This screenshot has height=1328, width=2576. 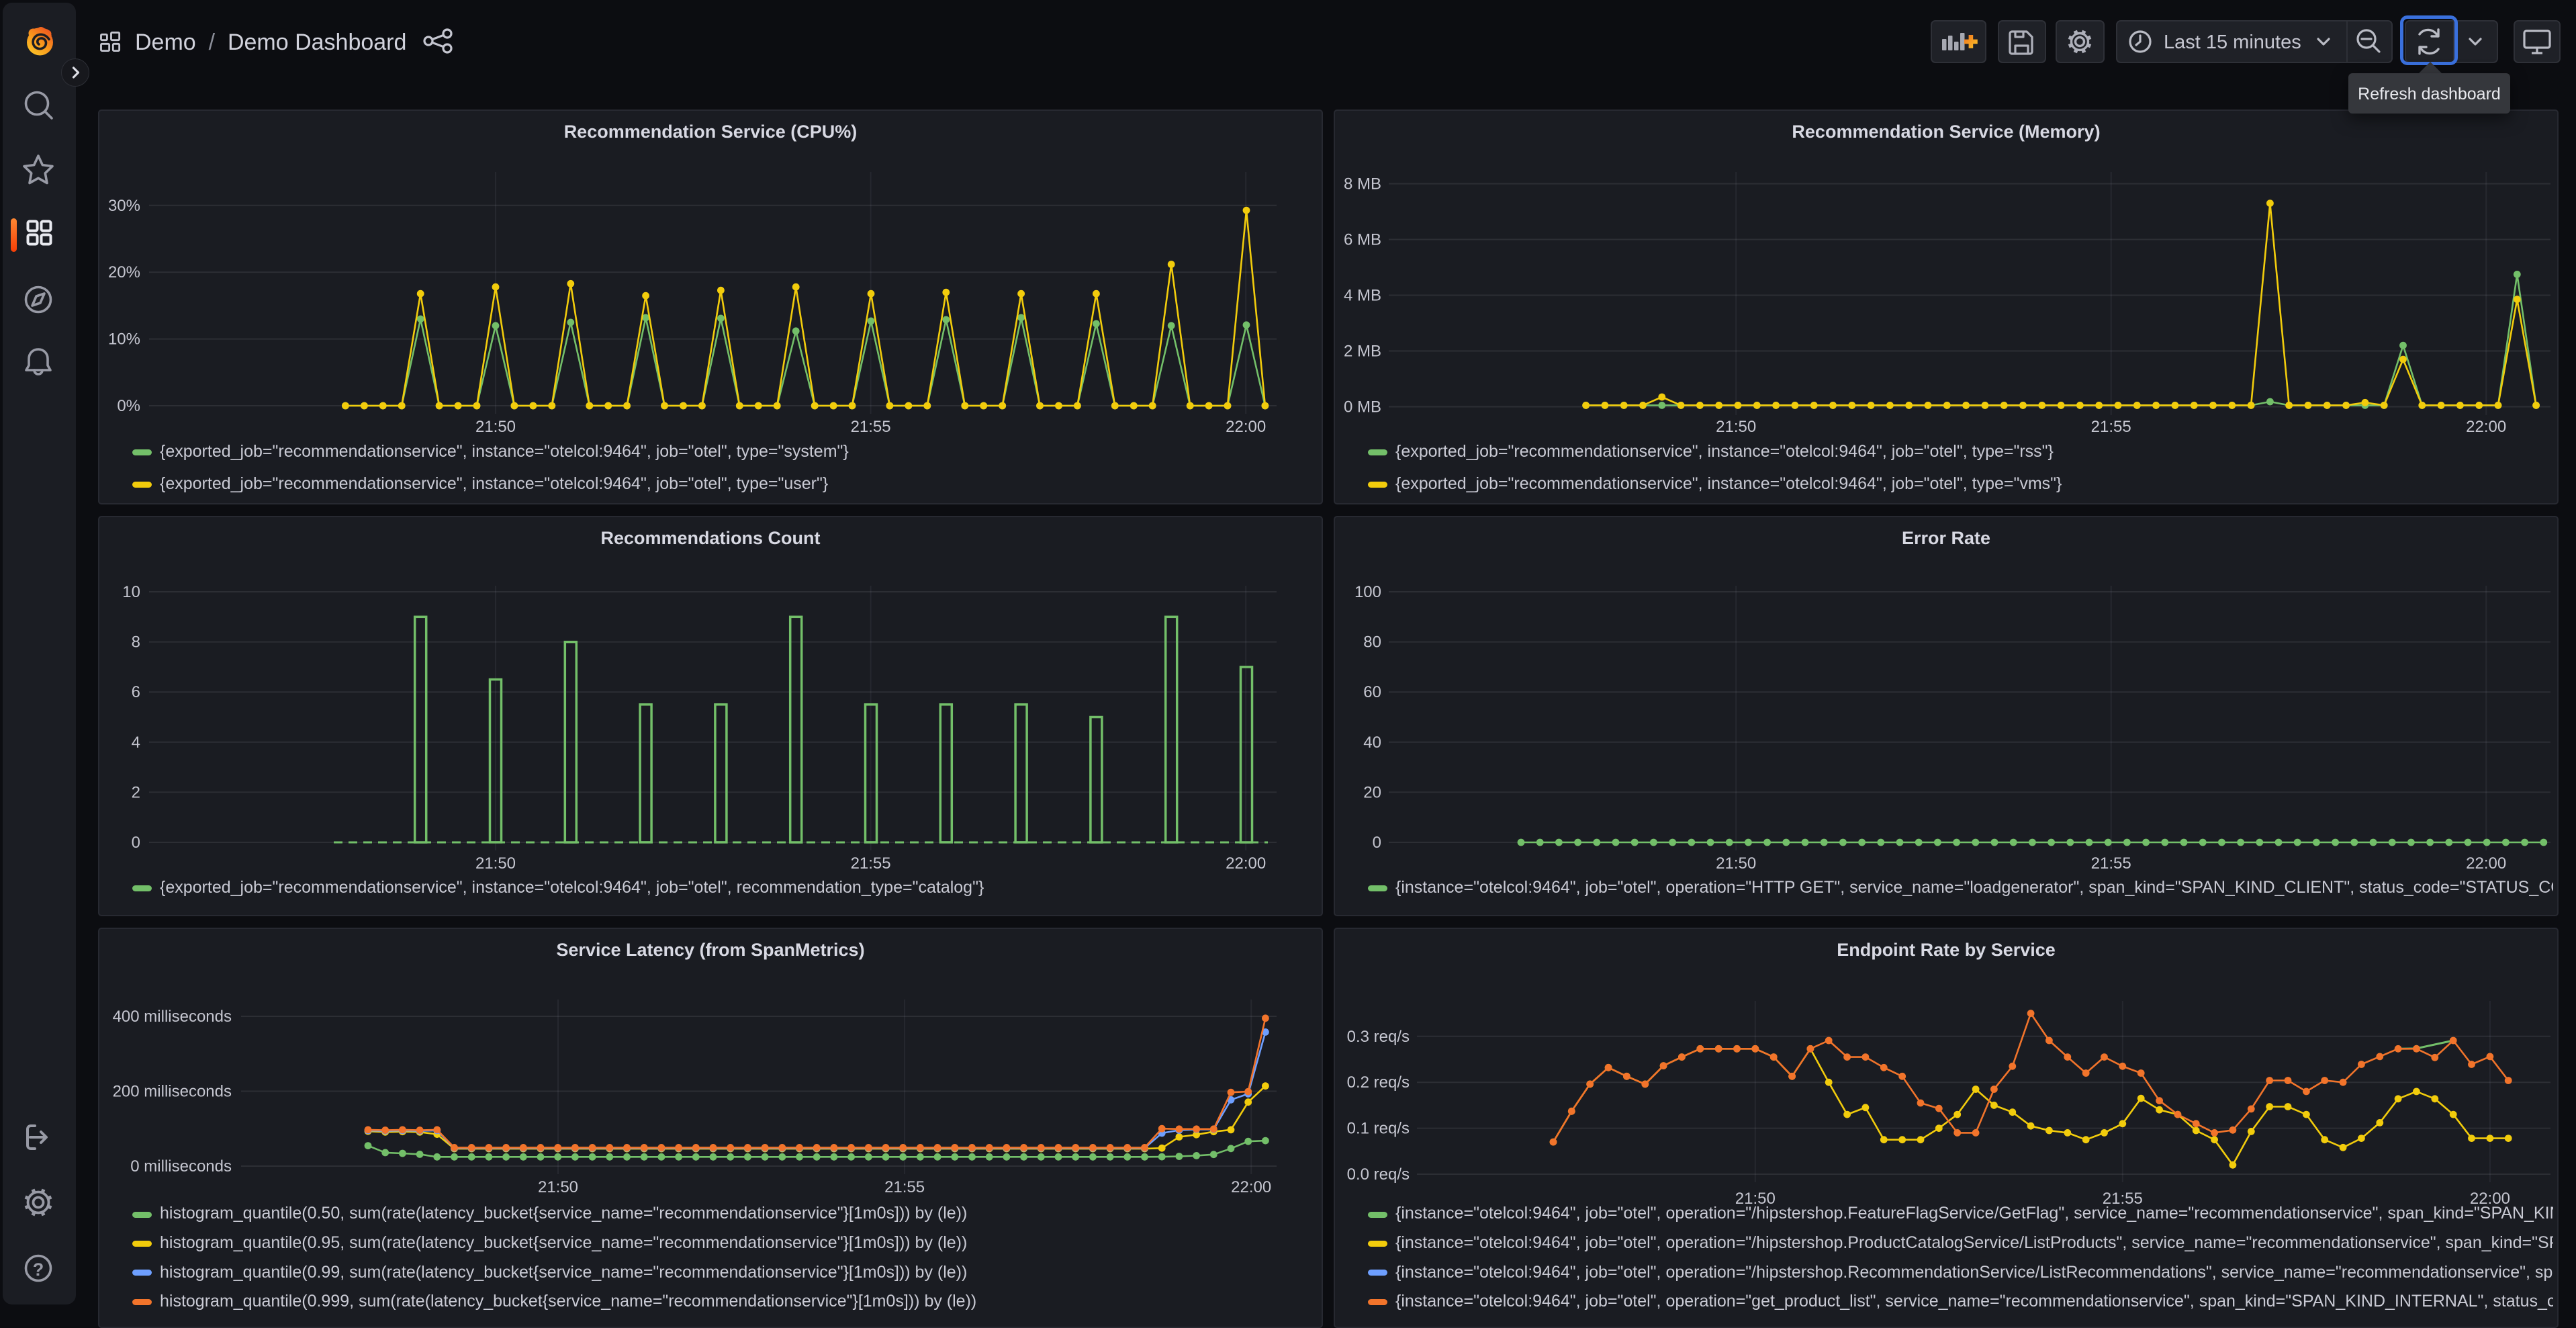 I want to click on svg-text: 0.2 req/s, so click(x=1378, y=1082).